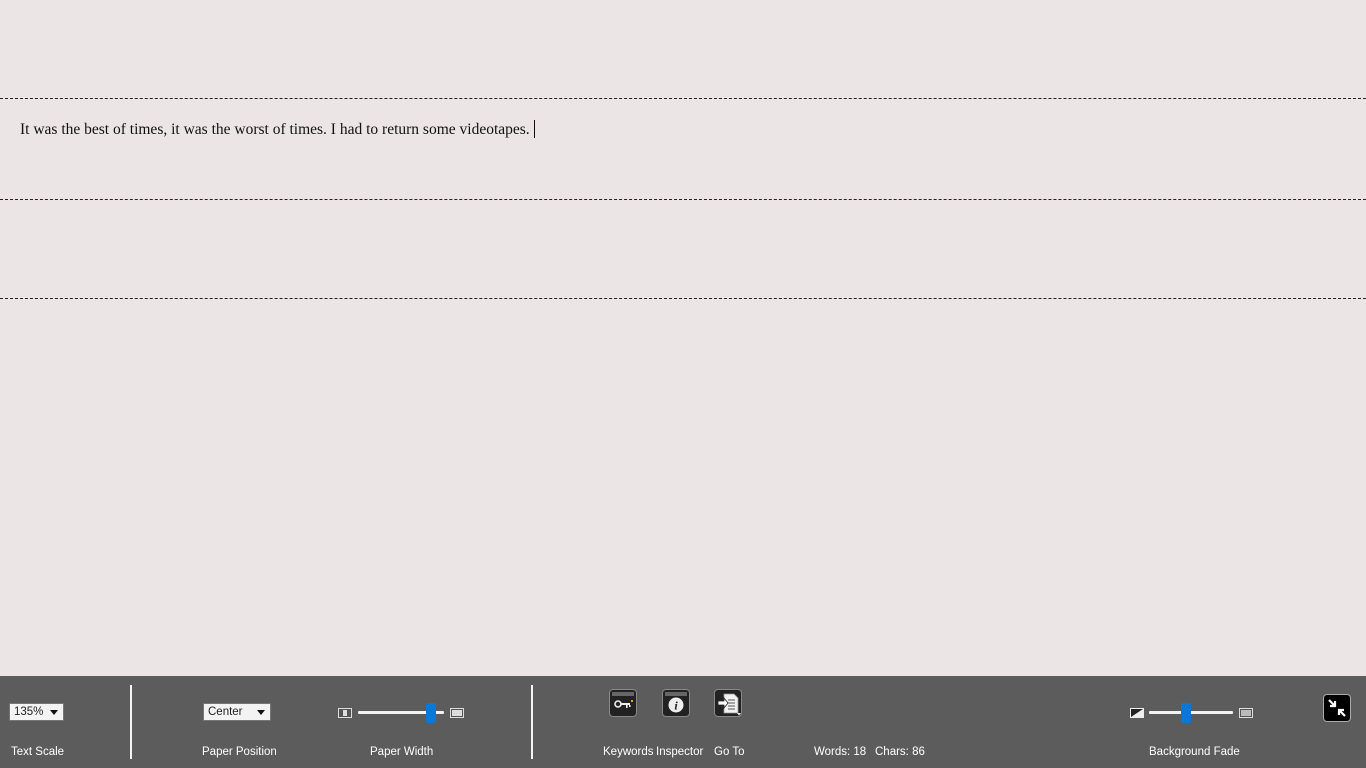  I want to click on paper-position-label: Paper Position, so click(239, 752).